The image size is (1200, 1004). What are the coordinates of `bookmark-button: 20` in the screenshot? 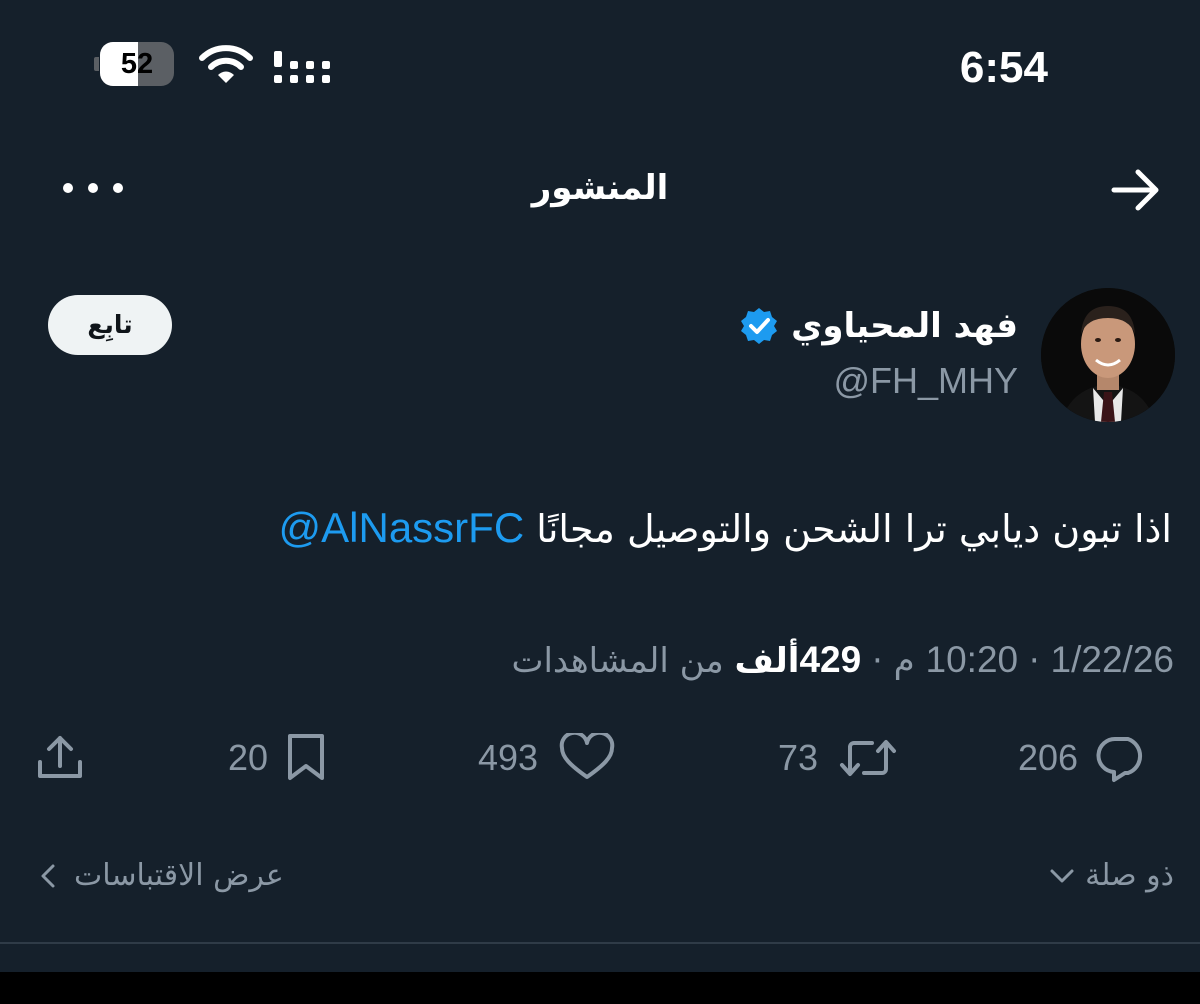 It's located at (279, 758).